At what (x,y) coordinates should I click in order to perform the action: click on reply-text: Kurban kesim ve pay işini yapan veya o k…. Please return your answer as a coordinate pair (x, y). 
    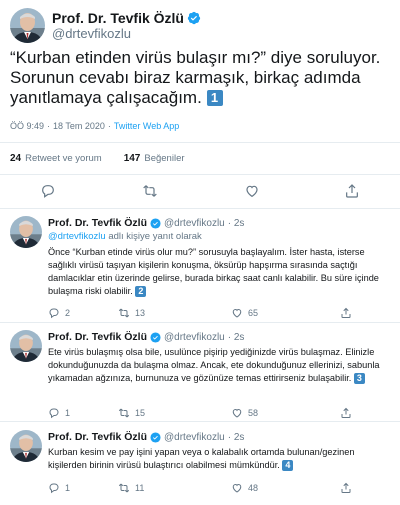
    Looking at the image, I should click on (220, 459).